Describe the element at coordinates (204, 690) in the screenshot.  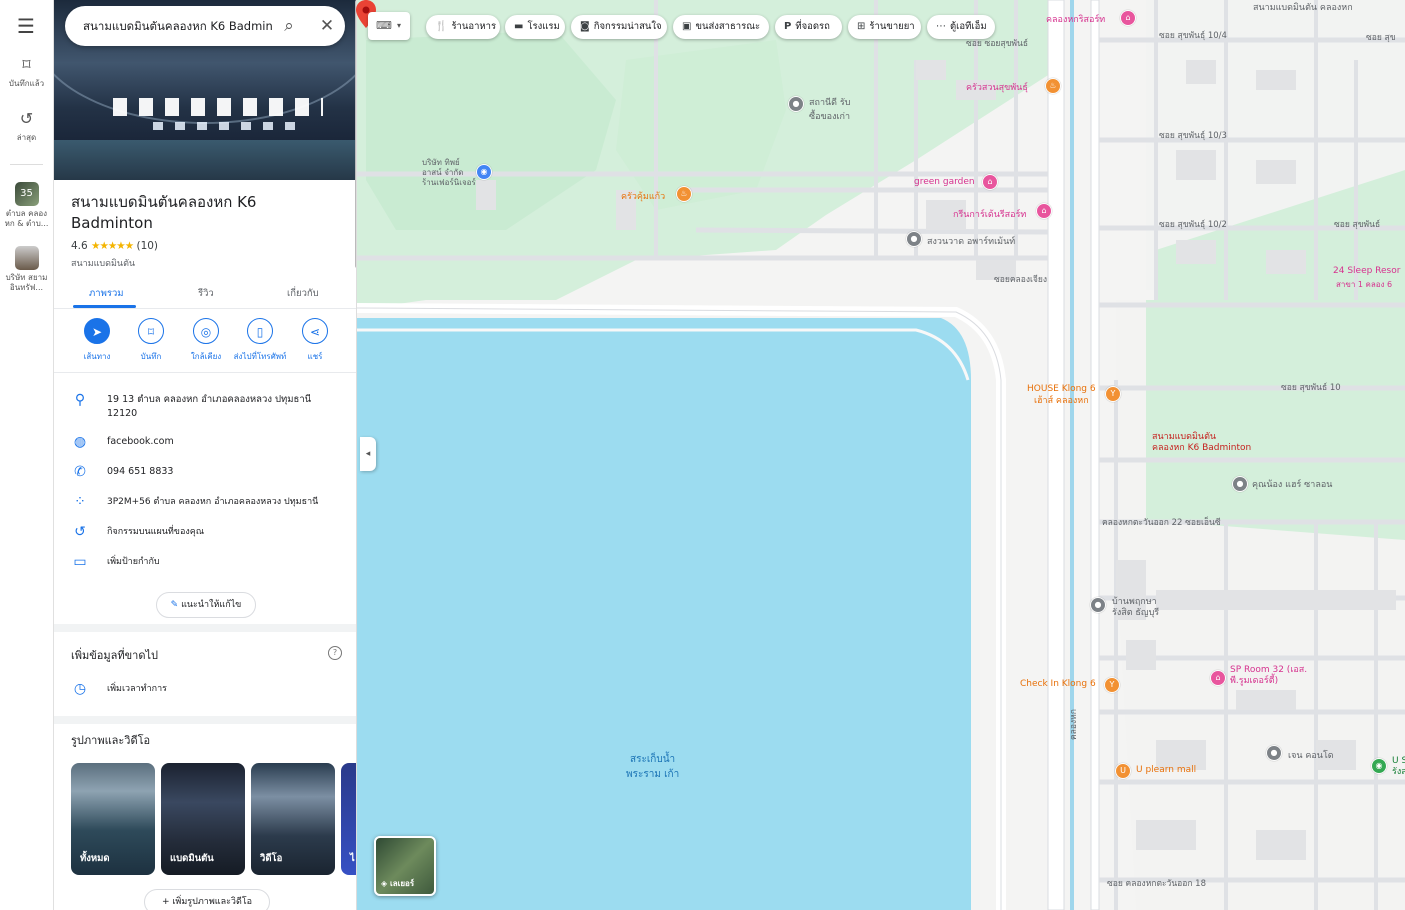
I see `add-hours-row: ◷ เพิ่มเวลาทำการ` at that location.